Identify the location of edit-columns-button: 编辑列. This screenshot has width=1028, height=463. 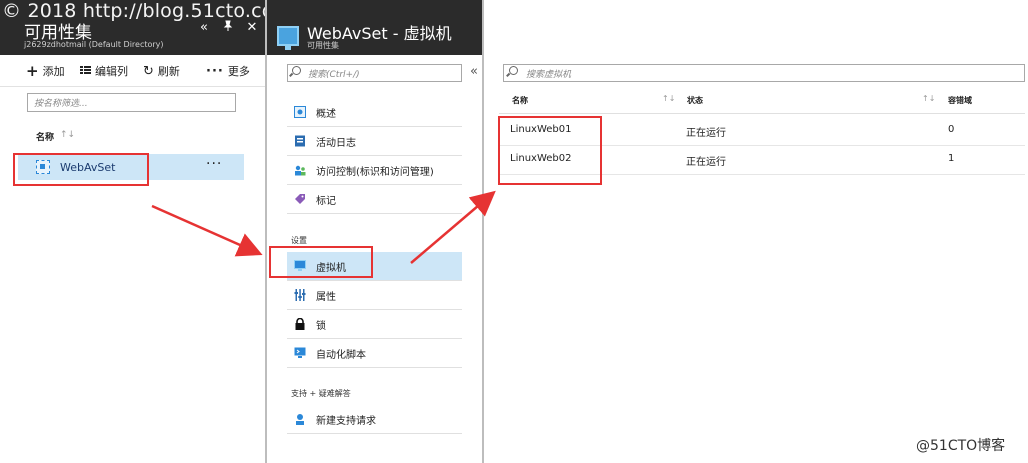
(104, 71).